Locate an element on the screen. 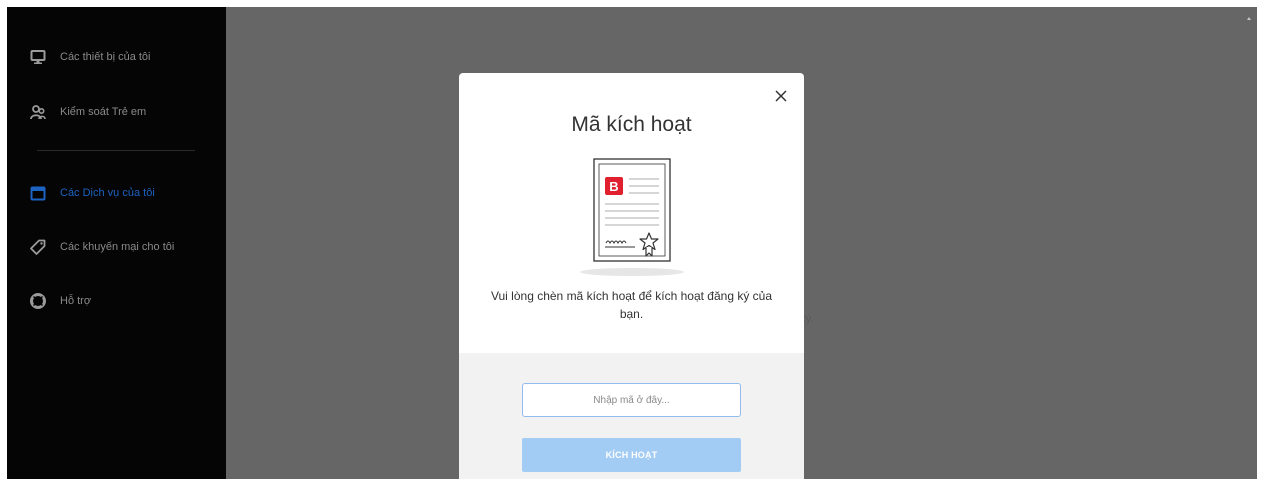 The image size is (1261, 479). sidebar-item-support: Hỗ trợ is located at coordinates (60, 301).